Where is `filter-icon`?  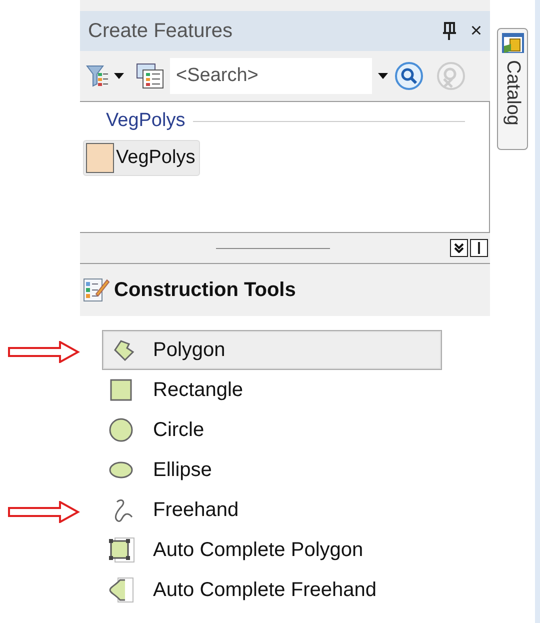 filter-icon is located at coordinates (97, 76).